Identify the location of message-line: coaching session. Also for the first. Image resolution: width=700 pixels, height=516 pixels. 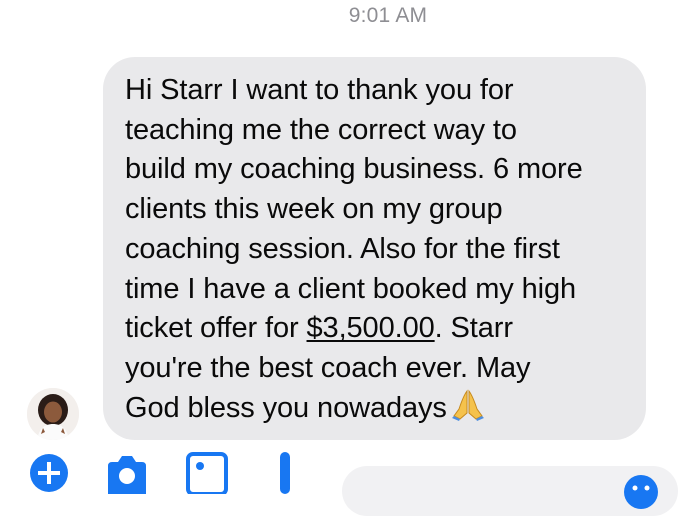
(342, 248).